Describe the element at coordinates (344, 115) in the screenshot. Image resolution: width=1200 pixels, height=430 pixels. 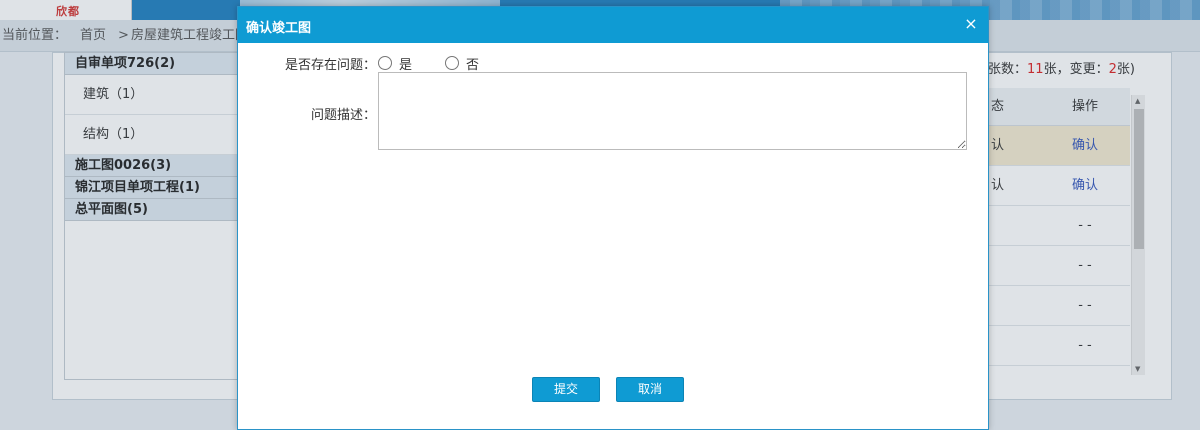
I see `description-label: 问题描述：` at that location.